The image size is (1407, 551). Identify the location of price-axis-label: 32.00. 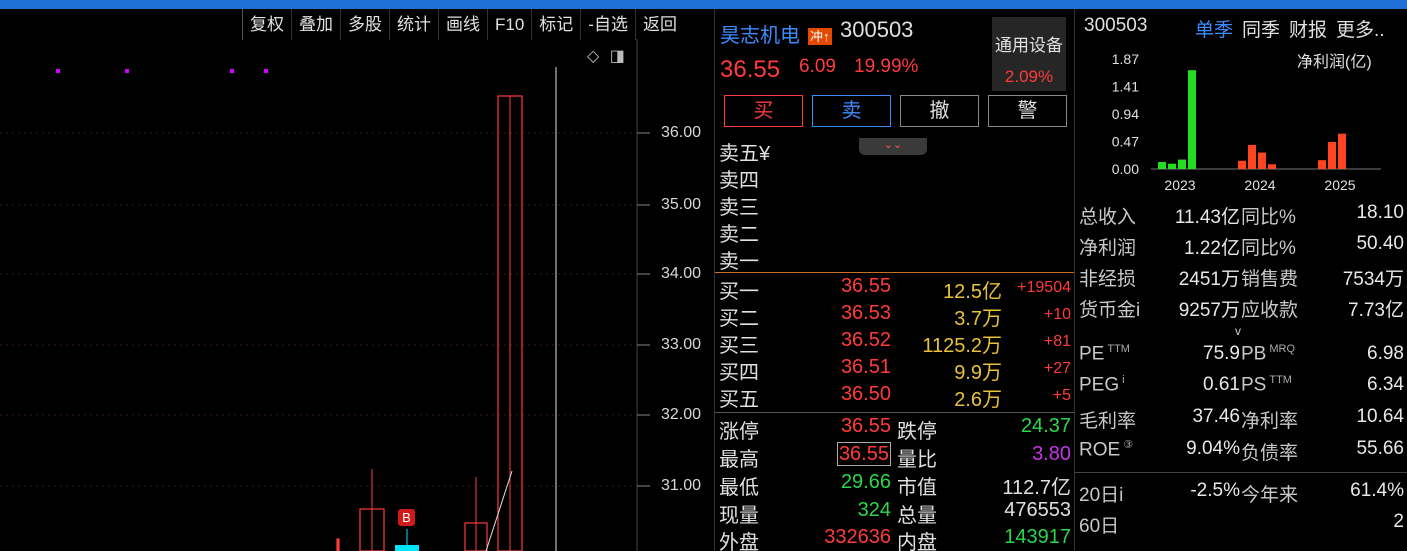
(681, 414).